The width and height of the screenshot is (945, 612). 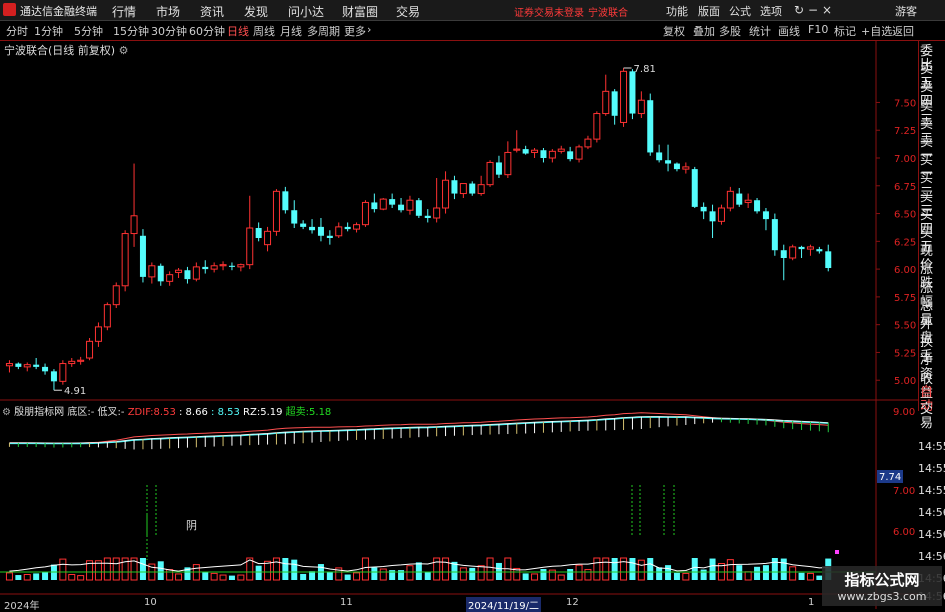 What do you see at coordinates (17, 31) in the screenshot?
I see `period-tick: 分时` at bounding box center [17, 31].